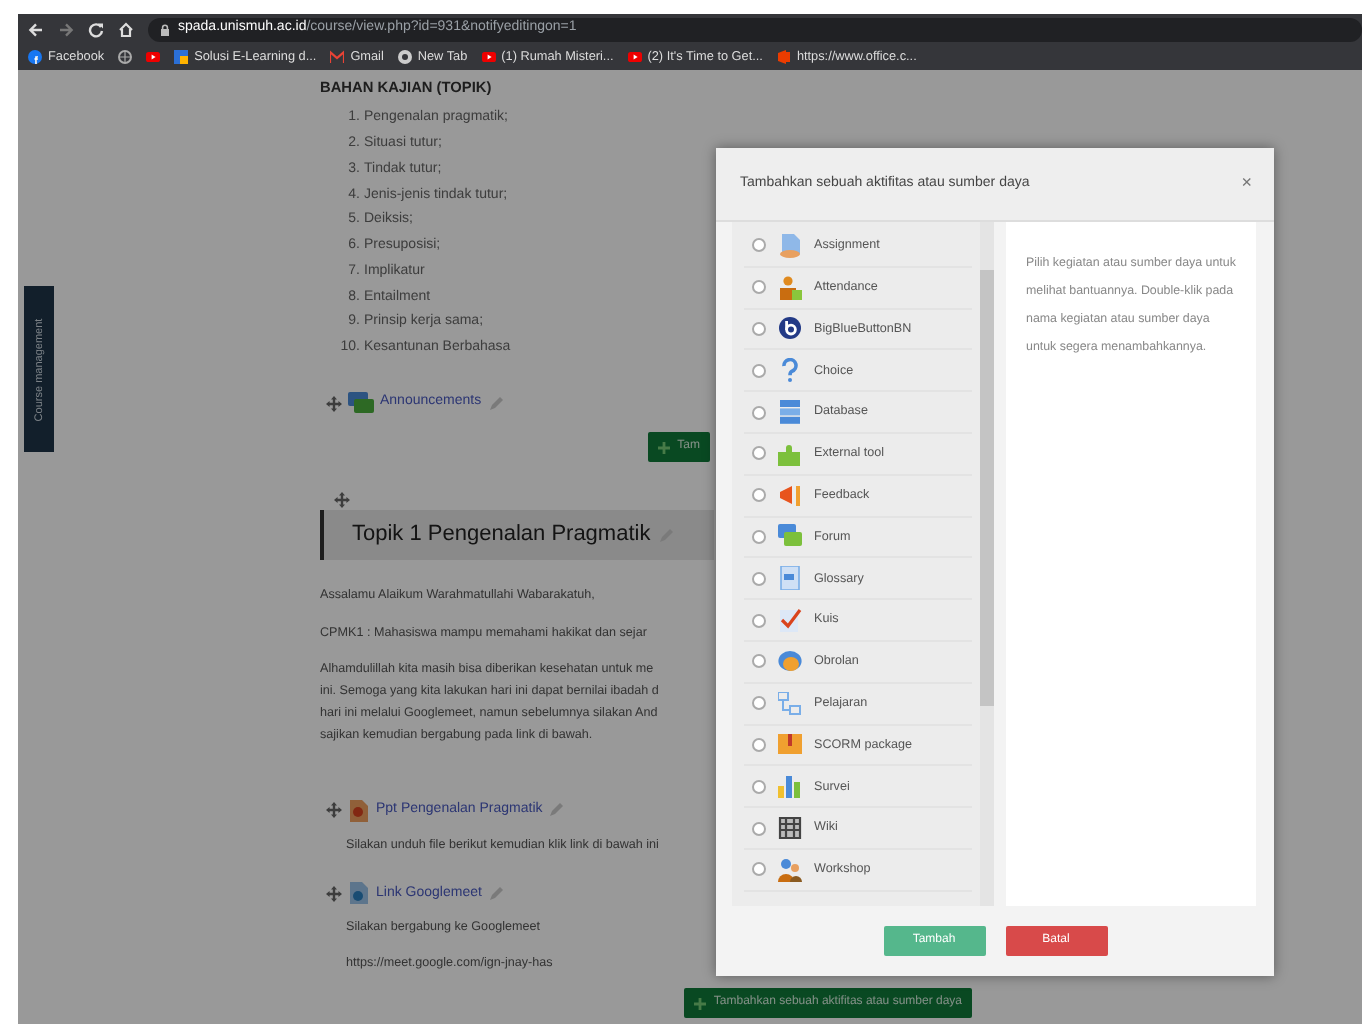 Image resolution: width=1362 pixels, height=1024 pixels. What do you see at coordinates (790, 744) in the screenshot?
I see `package-icon` at bounding box center [790, 744].